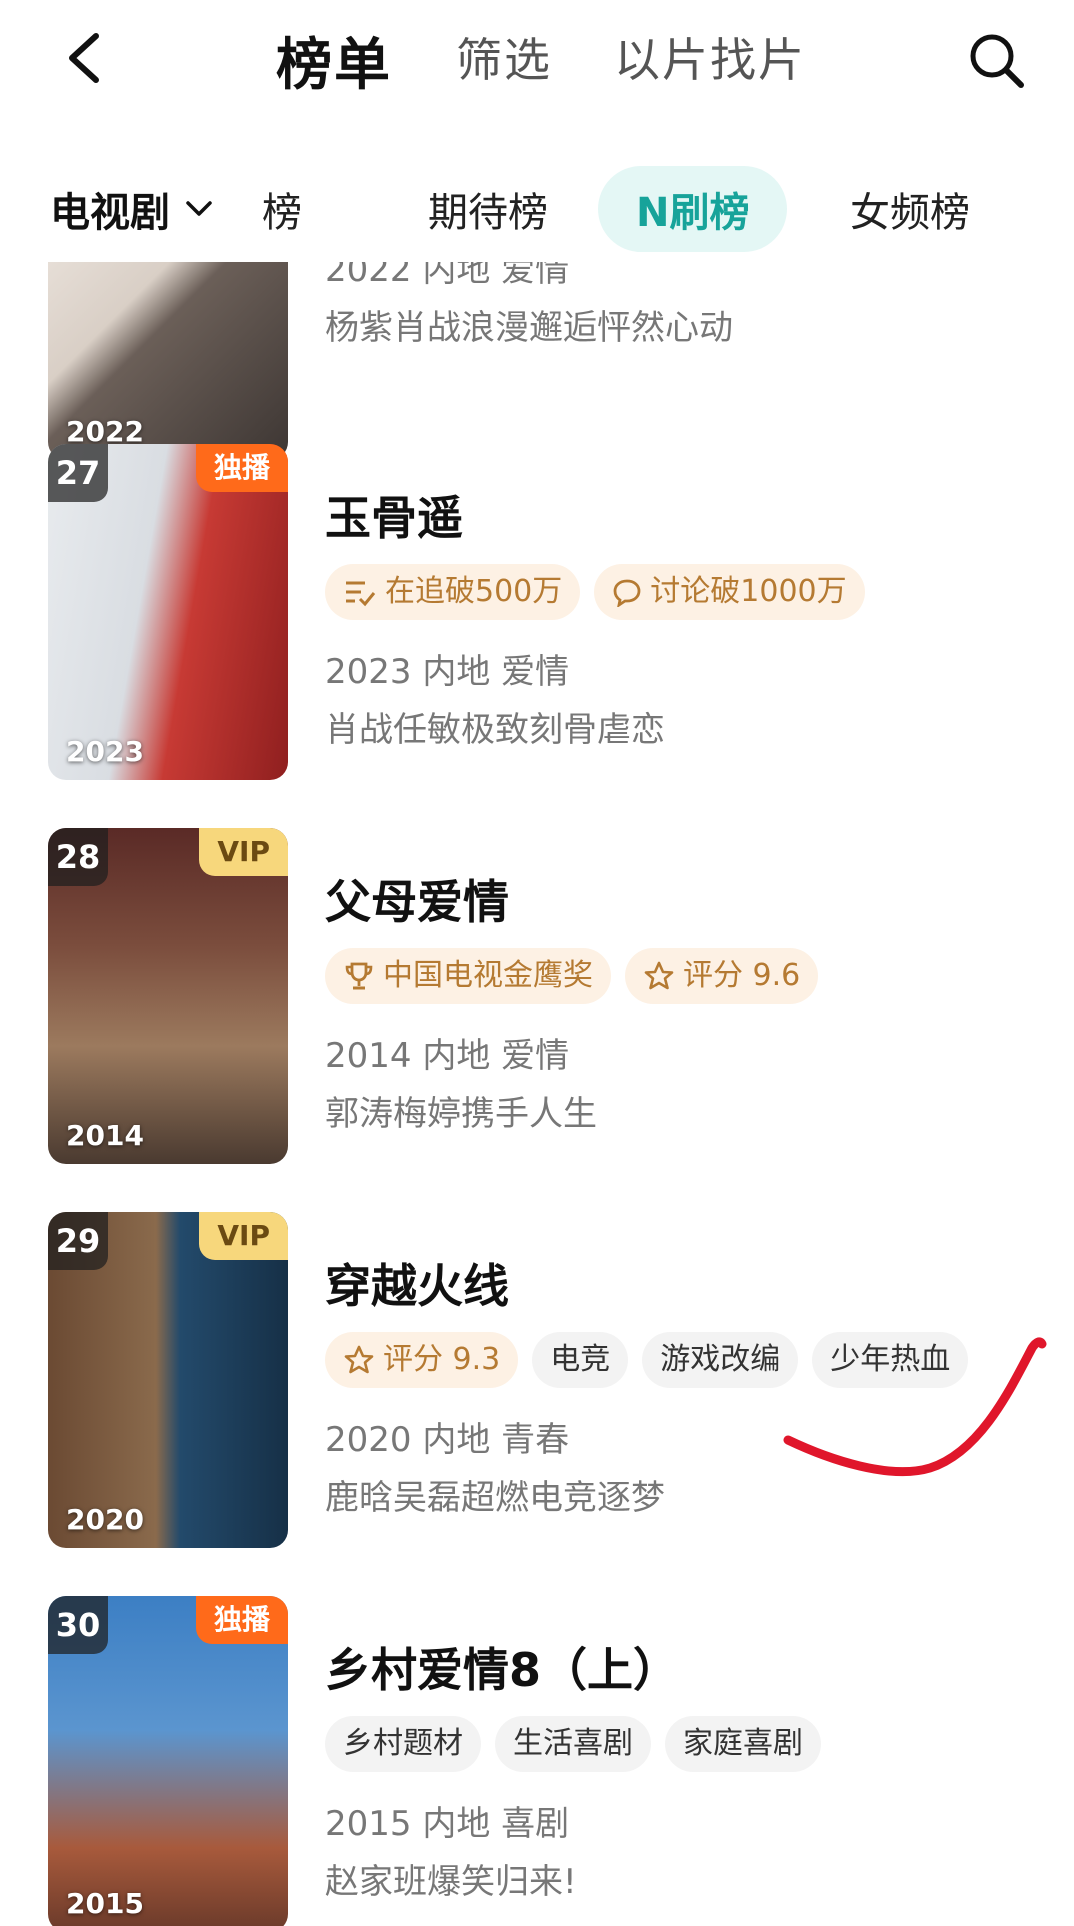  Describe the element at coordinates (199, 208) in the screenshot. I see `chevron-down-icon` at that location.